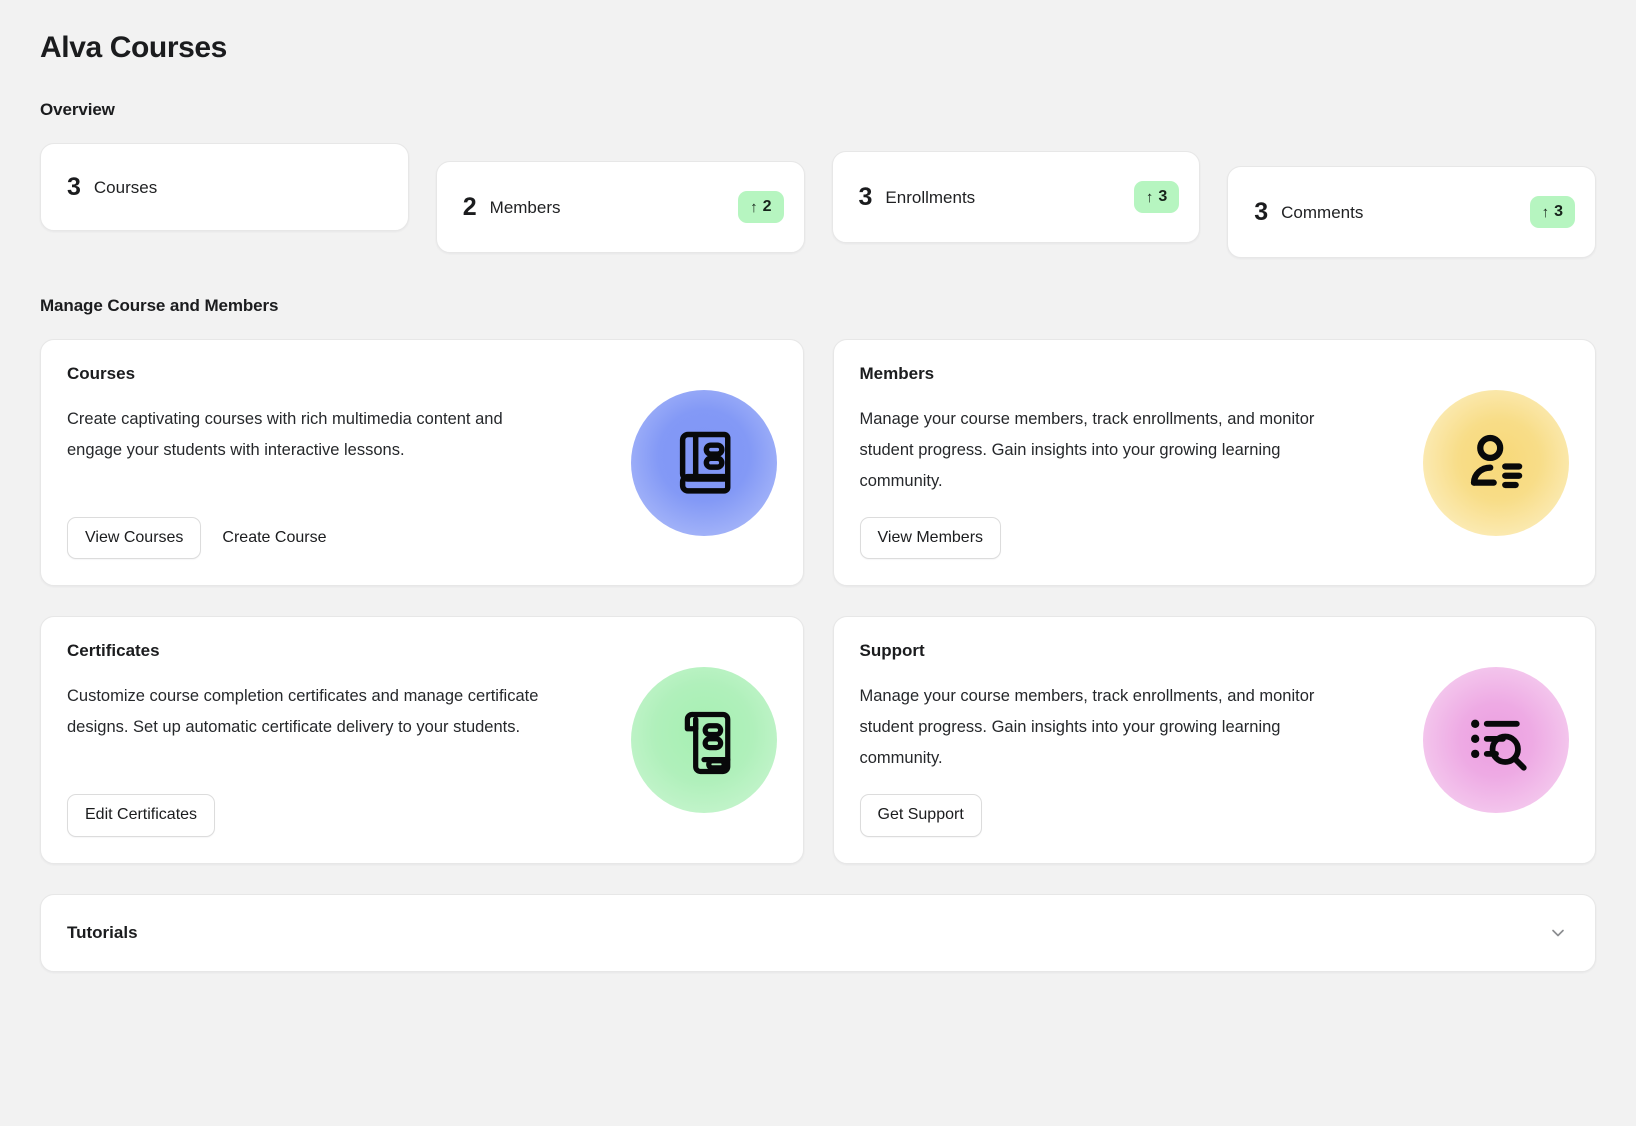  I want to click on stat-label: Comments, so click(1322, 212).